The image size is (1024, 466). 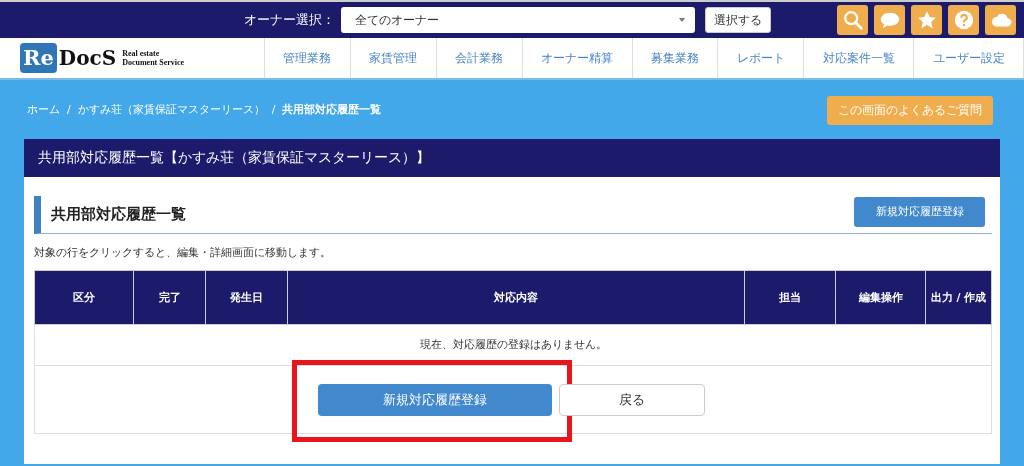 What do you see at coordinates (308, 58) in the screenshot?
I see `nav-link: 管理業務` at bounding box center [308, 58].